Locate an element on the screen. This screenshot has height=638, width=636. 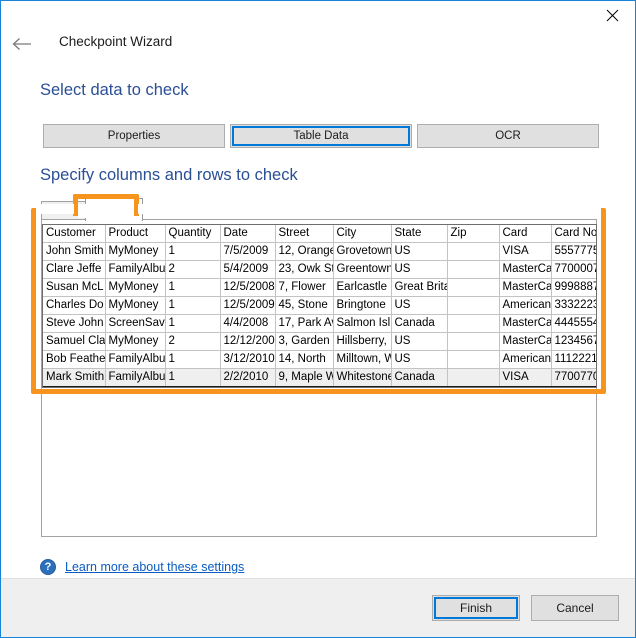
table-cell: Whitestone is located at coordinates (362, 377).